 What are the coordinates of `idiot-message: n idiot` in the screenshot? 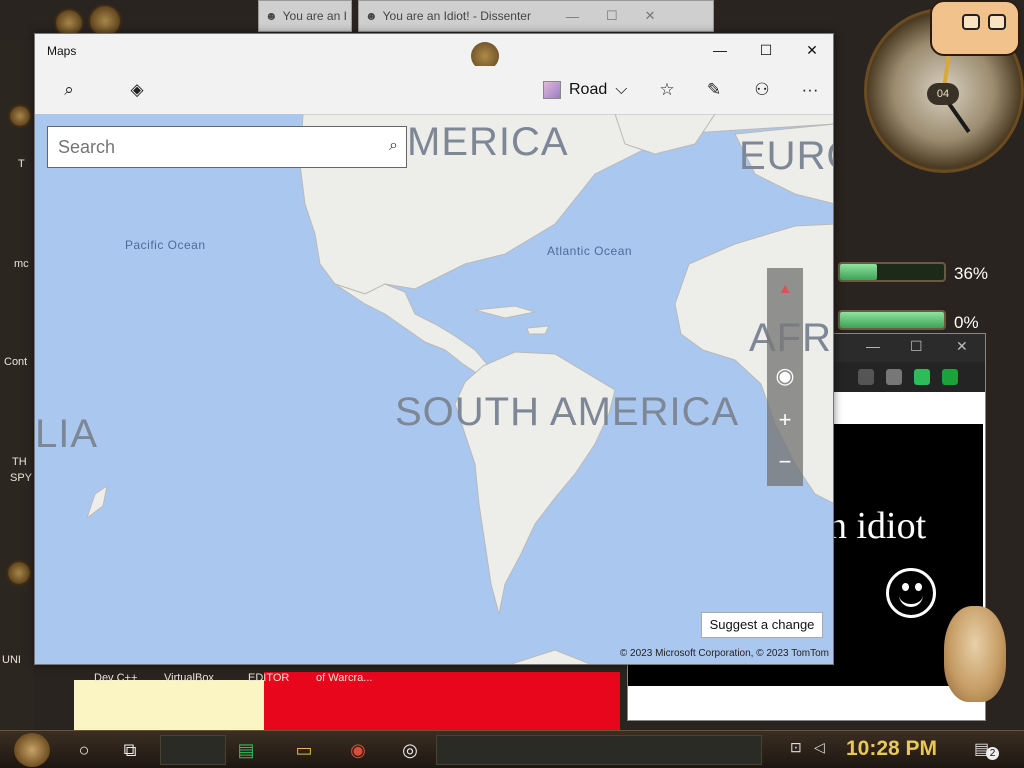 It's located at (877, 526).